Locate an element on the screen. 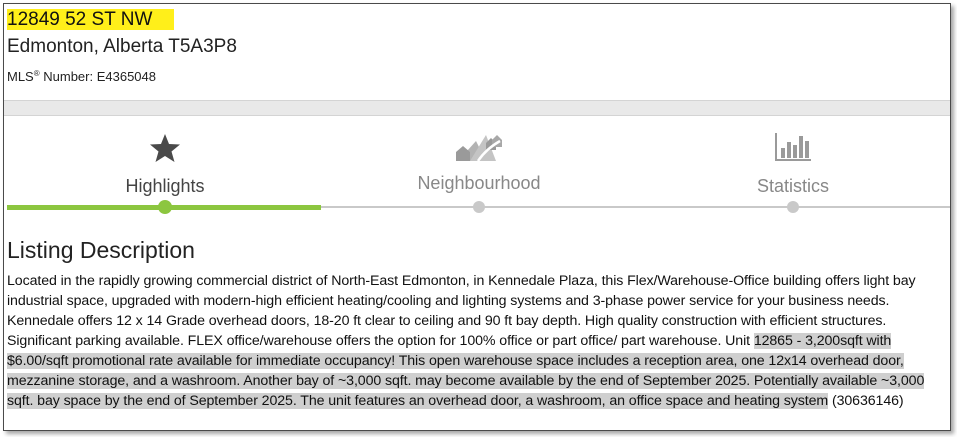 The height and width of the screenshot is (437, 957). tab-dot-highlights is located at coordinates (165, 207).